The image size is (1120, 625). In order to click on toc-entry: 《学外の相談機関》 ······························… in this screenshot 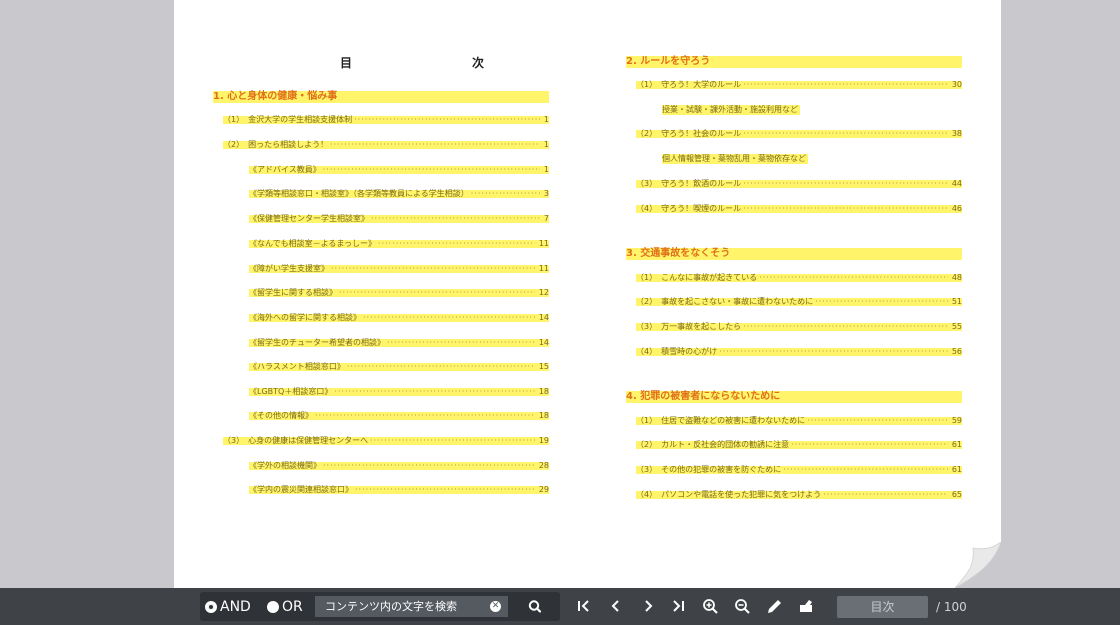, I will do `click(399, 466)`.